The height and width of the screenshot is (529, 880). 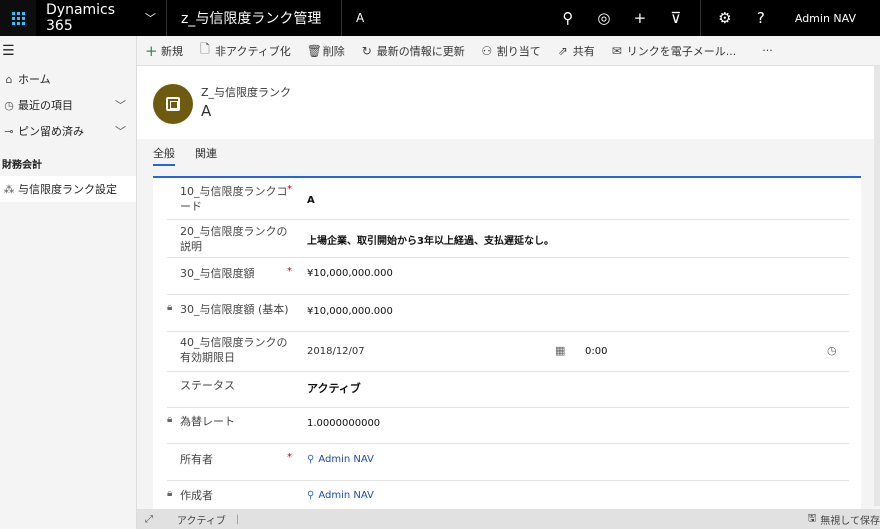 I want to click on field-row-description: 20_与信限度ランクの説明 上場企業、取引開始から3年以上経過、支払遅延なし。, so click(x=508, y=239).